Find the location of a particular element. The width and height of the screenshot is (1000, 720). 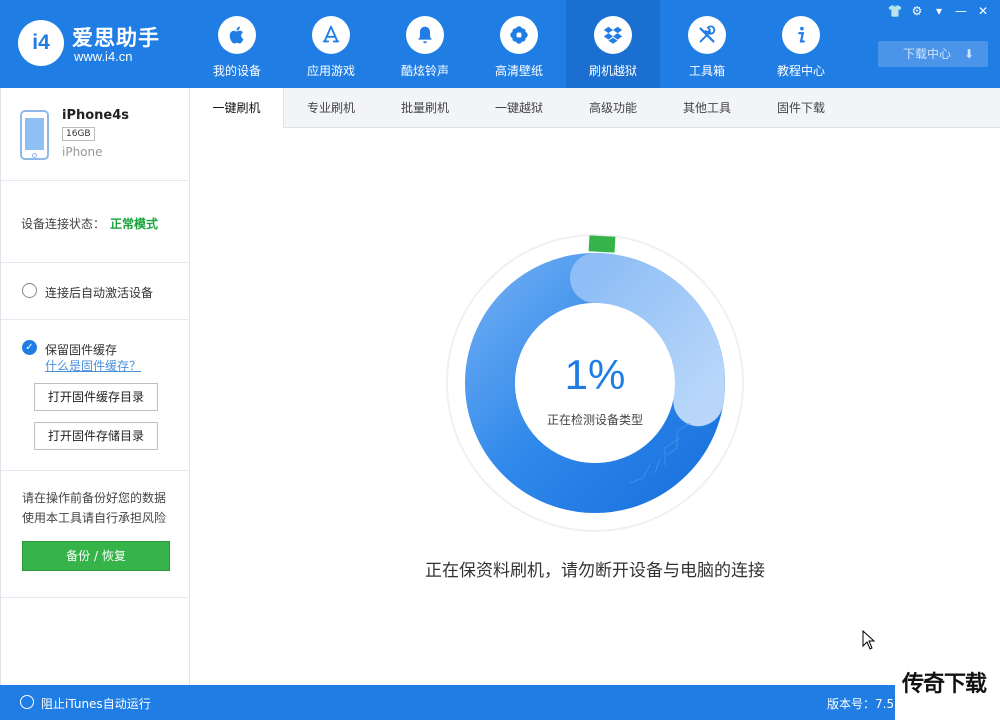

minimize-icon: — is located at coordinates (961, 11).